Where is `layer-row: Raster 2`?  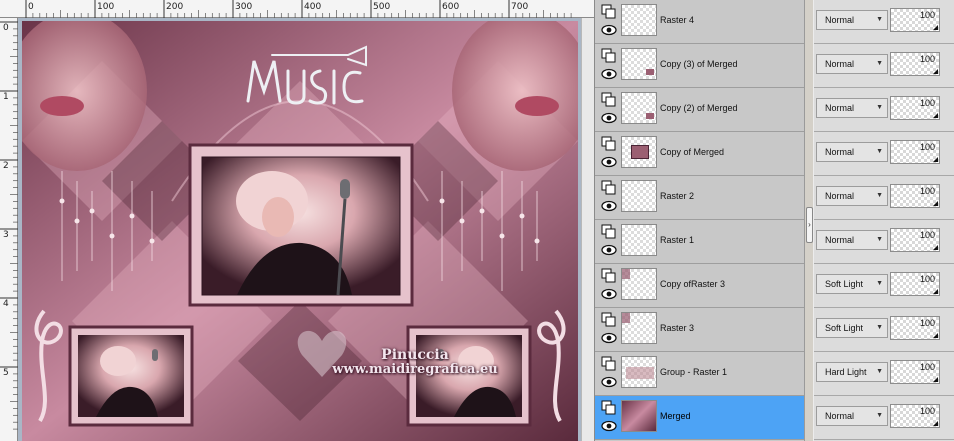
layer-row: Raster 2 is located at coordinates (700, 198).